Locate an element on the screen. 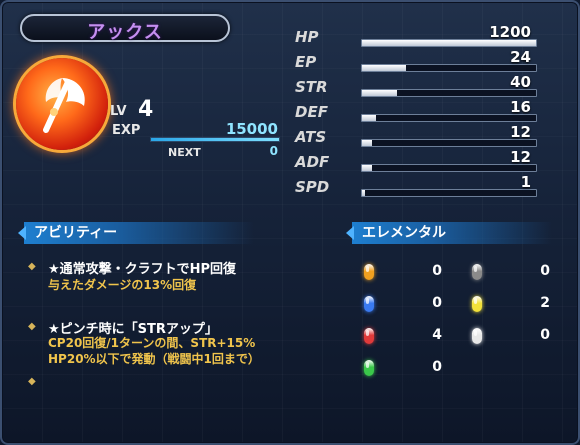 The width and height of the screenshot is (580, 445). space-yellow-gem-icon is located at coordinates (477, 304).